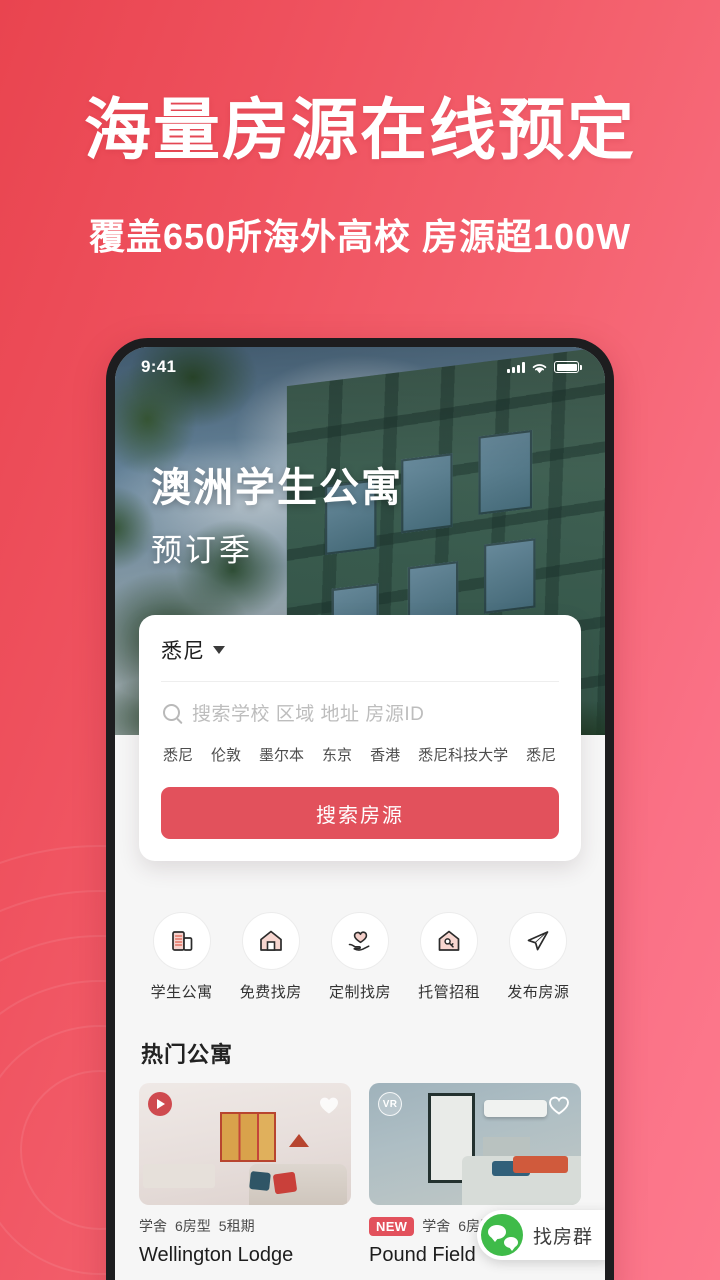 This screenshot has height=1280, width=720. What do you see at coordinates (270, 940) in the screenshot?
I see `house-icon` at bounding box center [270, 940].